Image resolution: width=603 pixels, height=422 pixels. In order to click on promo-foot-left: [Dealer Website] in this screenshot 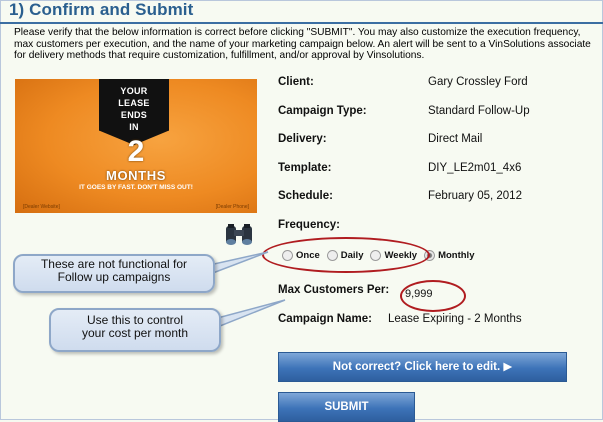, I will do `click(41, 207)`.